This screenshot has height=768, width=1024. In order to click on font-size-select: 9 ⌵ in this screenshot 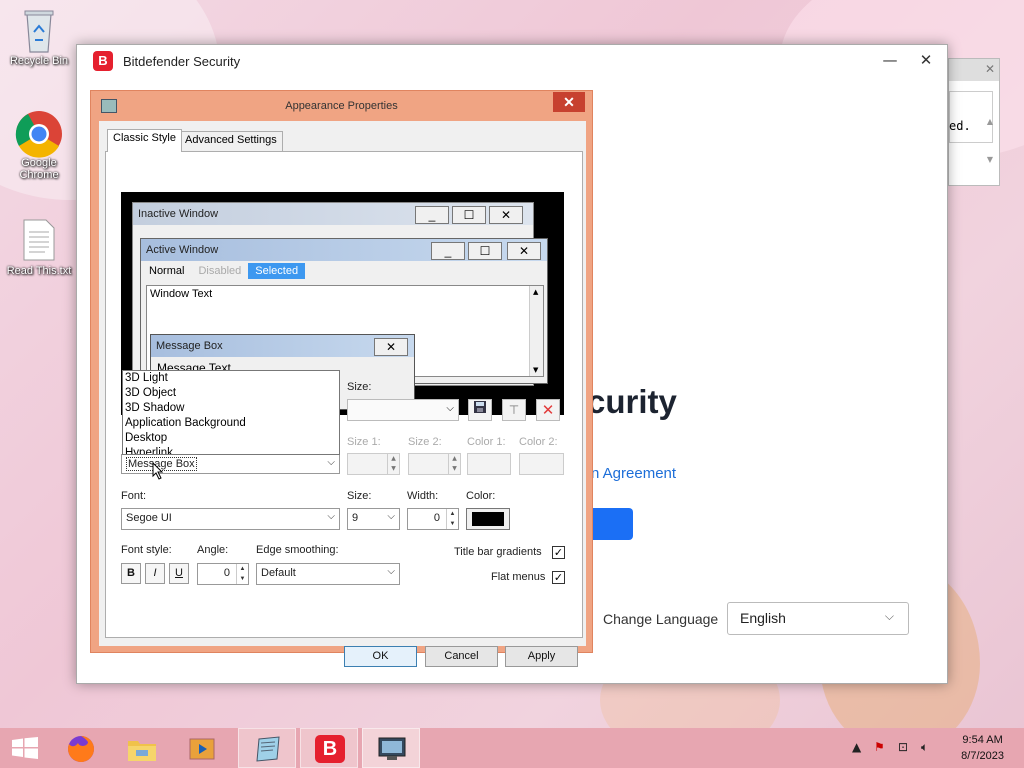, I will do `click(373, 519)`.